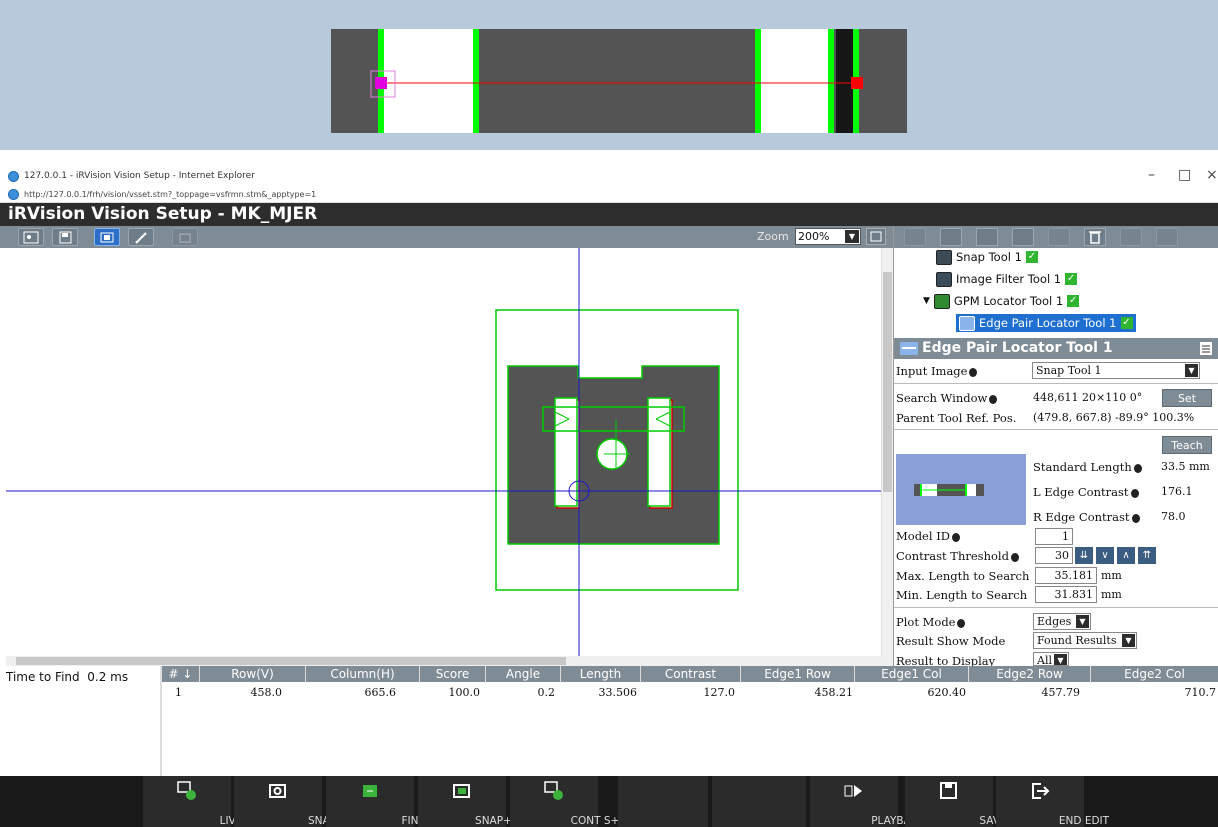 The width and height of the screenshot is (1218, 827). I want to click on canvas-horizontal-scrollbar, so click(449, 661).